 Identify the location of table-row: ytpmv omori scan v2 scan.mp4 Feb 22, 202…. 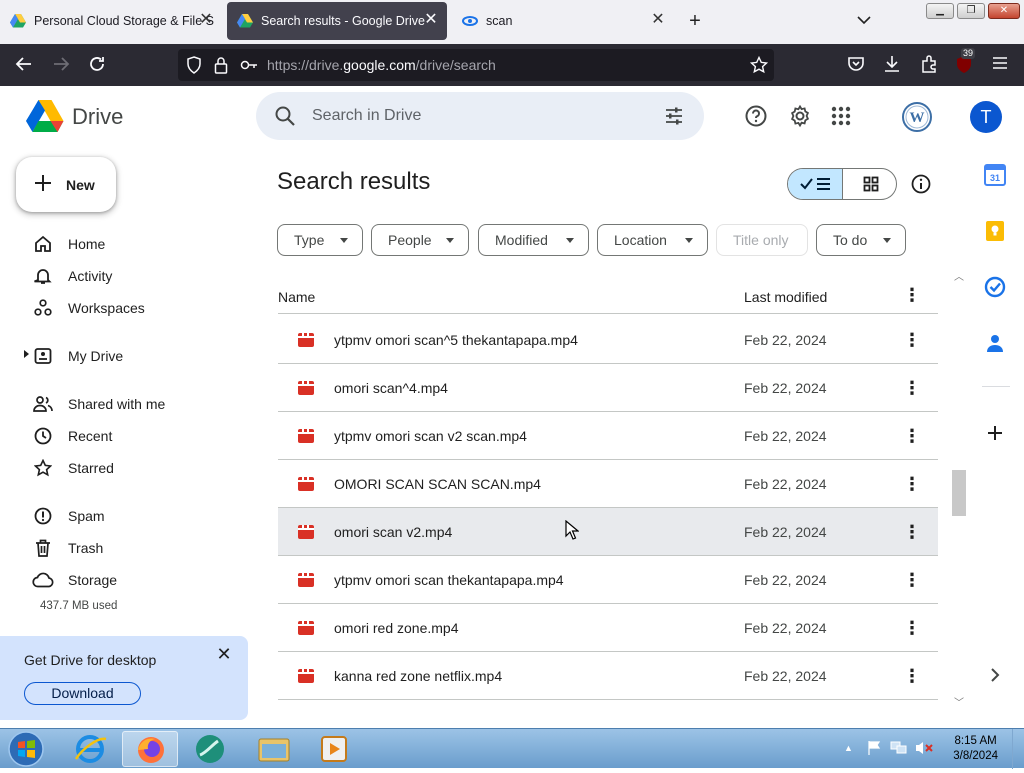
(608, 436).